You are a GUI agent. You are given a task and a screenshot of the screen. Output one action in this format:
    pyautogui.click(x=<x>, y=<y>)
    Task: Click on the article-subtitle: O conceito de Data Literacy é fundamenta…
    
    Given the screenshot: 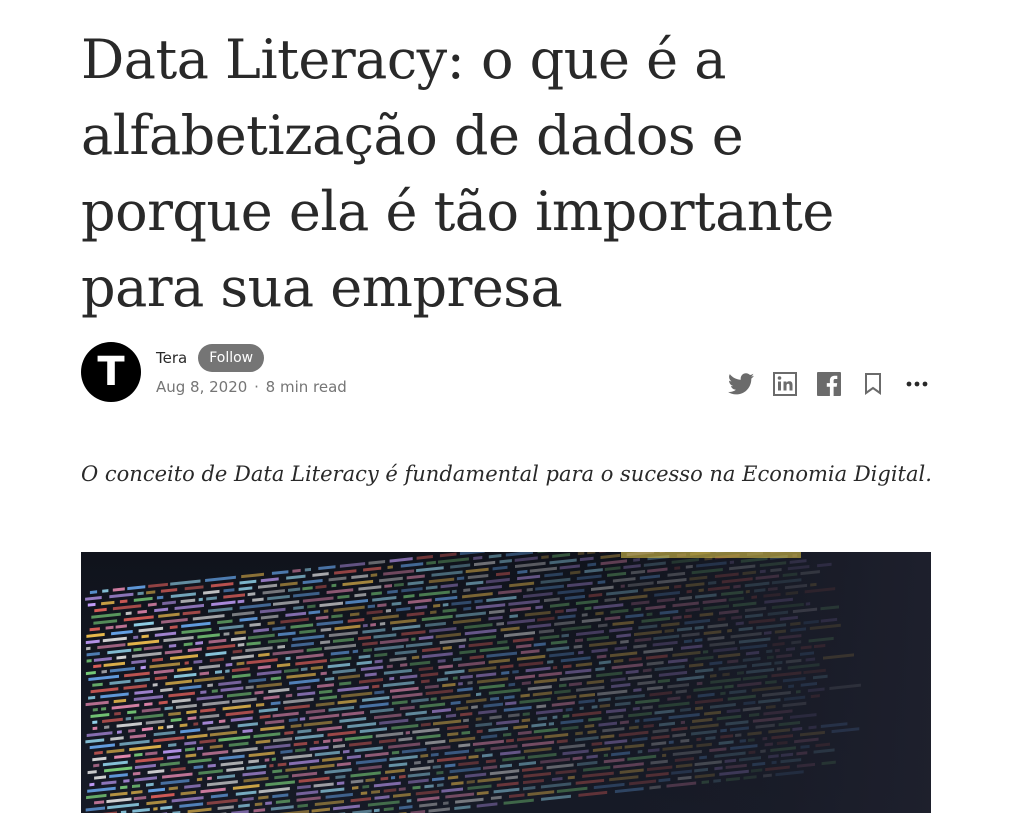 What is the action you would take?
    pyautogui.click(x=506, y=474)
    